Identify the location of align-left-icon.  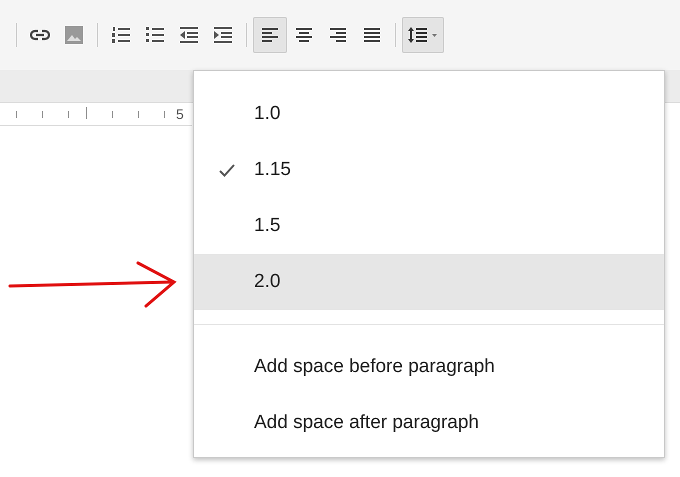
(270, 35).